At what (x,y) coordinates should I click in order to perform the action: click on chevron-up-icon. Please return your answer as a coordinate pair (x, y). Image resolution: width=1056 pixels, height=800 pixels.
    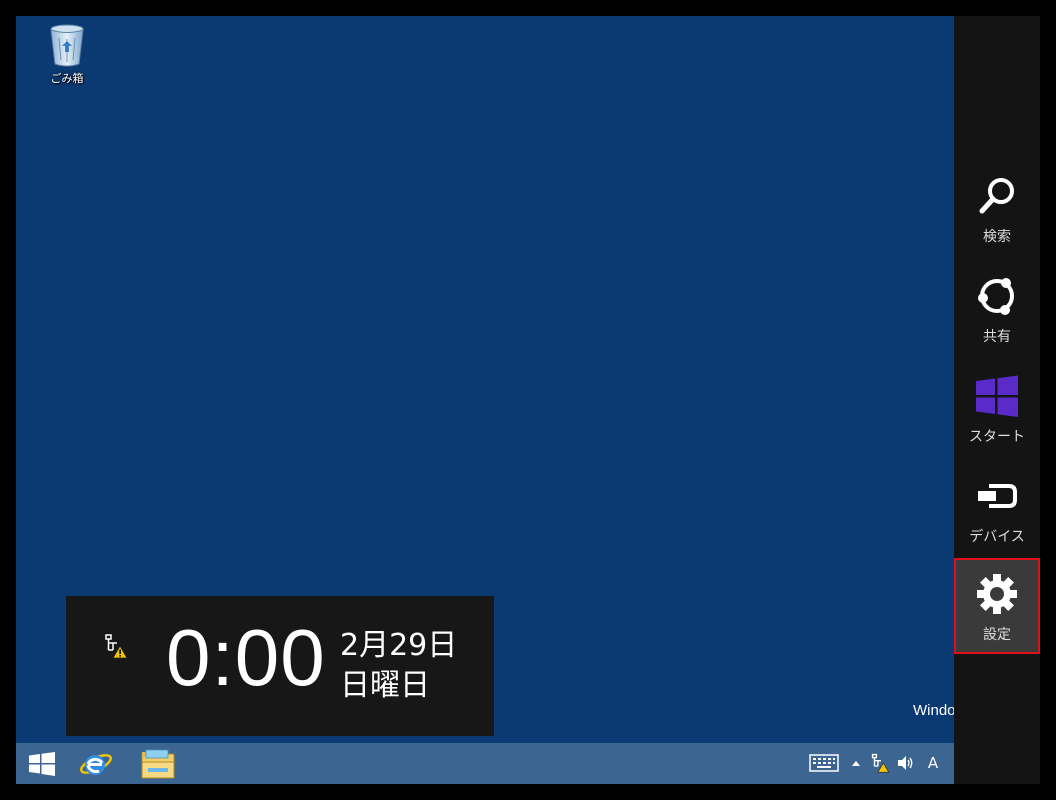
    Looking at the image, I should click on (856, 763).